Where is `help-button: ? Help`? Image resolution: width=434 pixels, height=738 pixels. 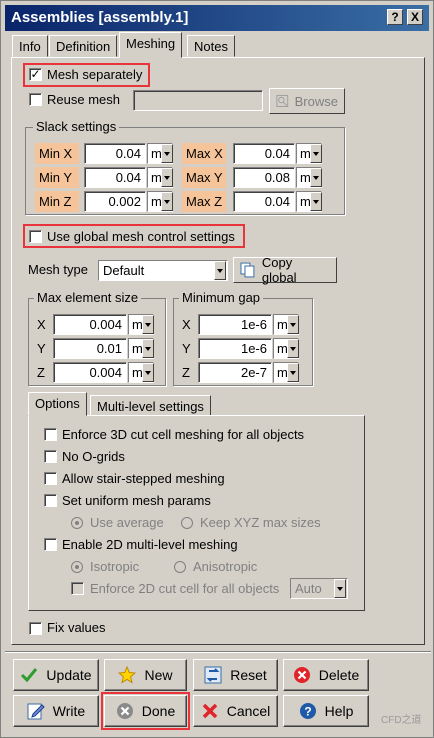
help-button: ? Help is located at coordinates (326, 711).